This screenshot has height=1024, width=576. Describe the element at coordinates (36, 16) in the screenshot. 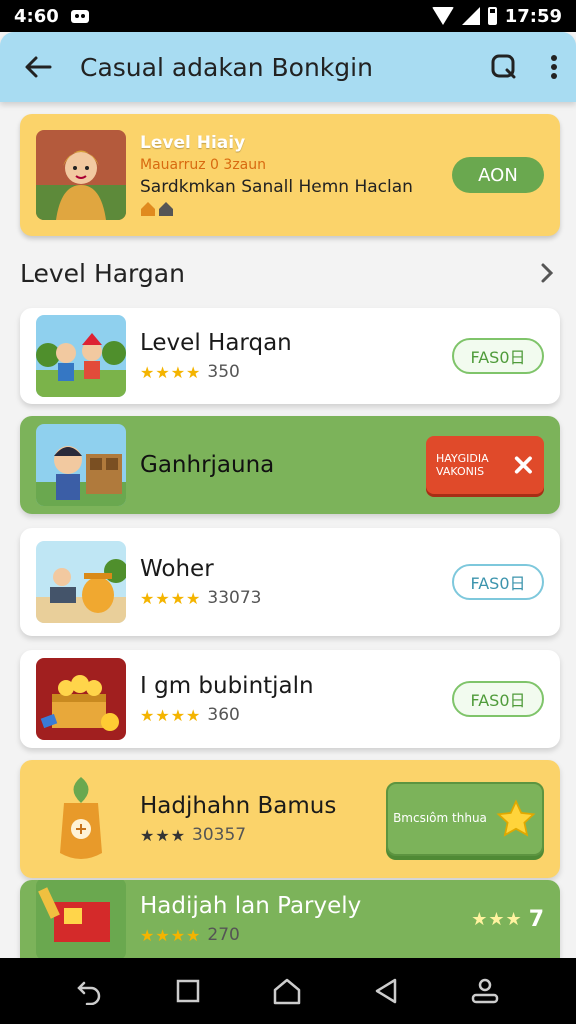

I see `status-time: 4:60` at that location.